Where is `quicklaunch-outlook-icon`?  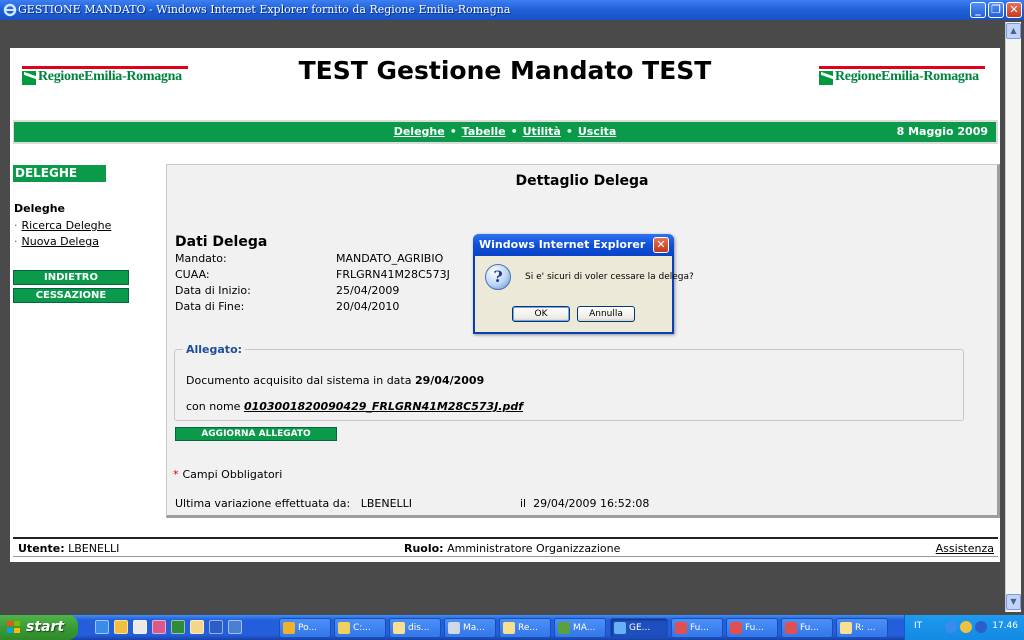 quicklaunch-outlook-icon is located at coordinates (197, 627).